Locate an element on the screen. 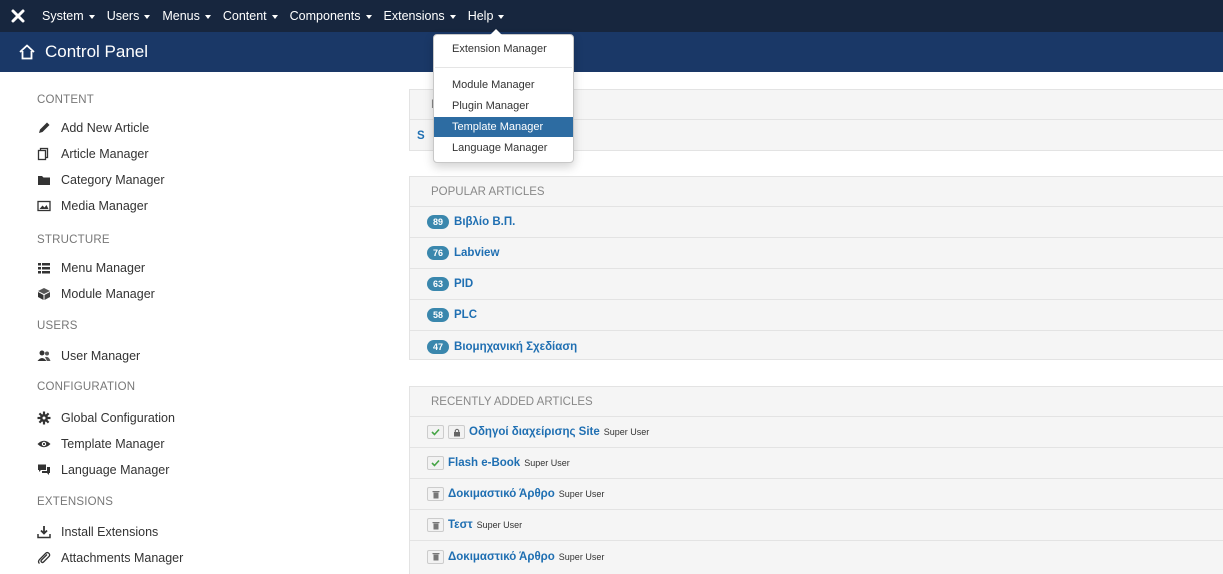 The image size is (1223, 574). sidebar-item-label: Attachments Manager is located at coordinates (122, 558).